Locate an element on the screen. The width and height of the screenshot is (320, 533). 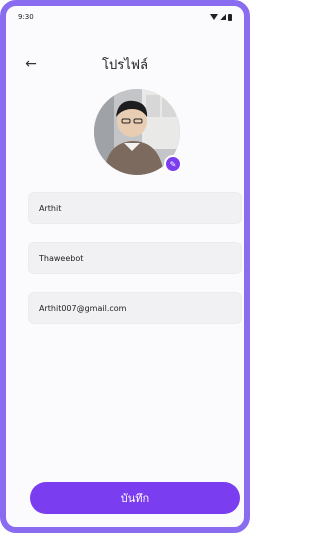
page-title: โปรไฟล์ is located at coordinates (125, 65).